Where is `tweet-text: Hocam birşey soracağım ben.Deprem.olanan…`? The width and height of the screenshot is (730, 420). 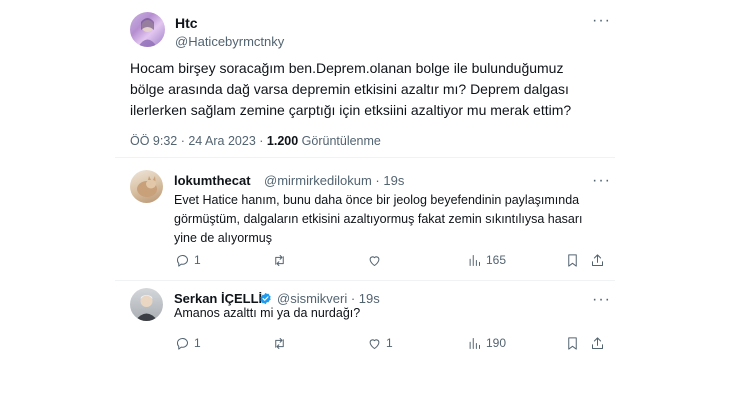
tweet-text: Hocam birşey soracağım ben.Deprem.olanan… is located at coordinates (351, 89).